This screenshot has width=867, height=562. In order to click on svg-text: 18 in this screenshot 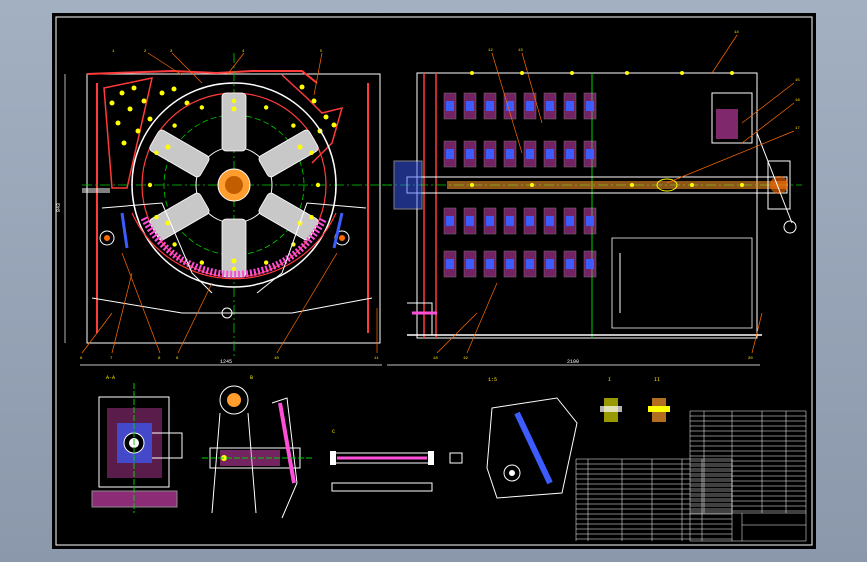, I will do `click(435, 359)`.